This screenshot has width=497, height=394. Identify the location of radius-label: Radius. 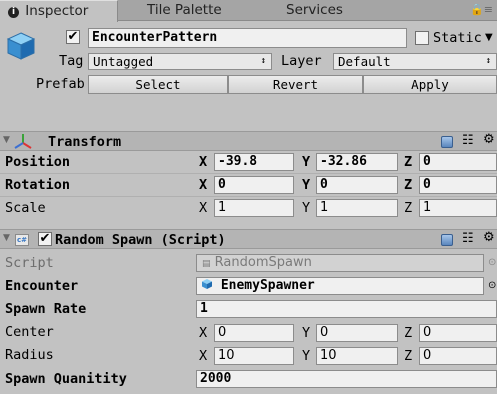
(29, 355).